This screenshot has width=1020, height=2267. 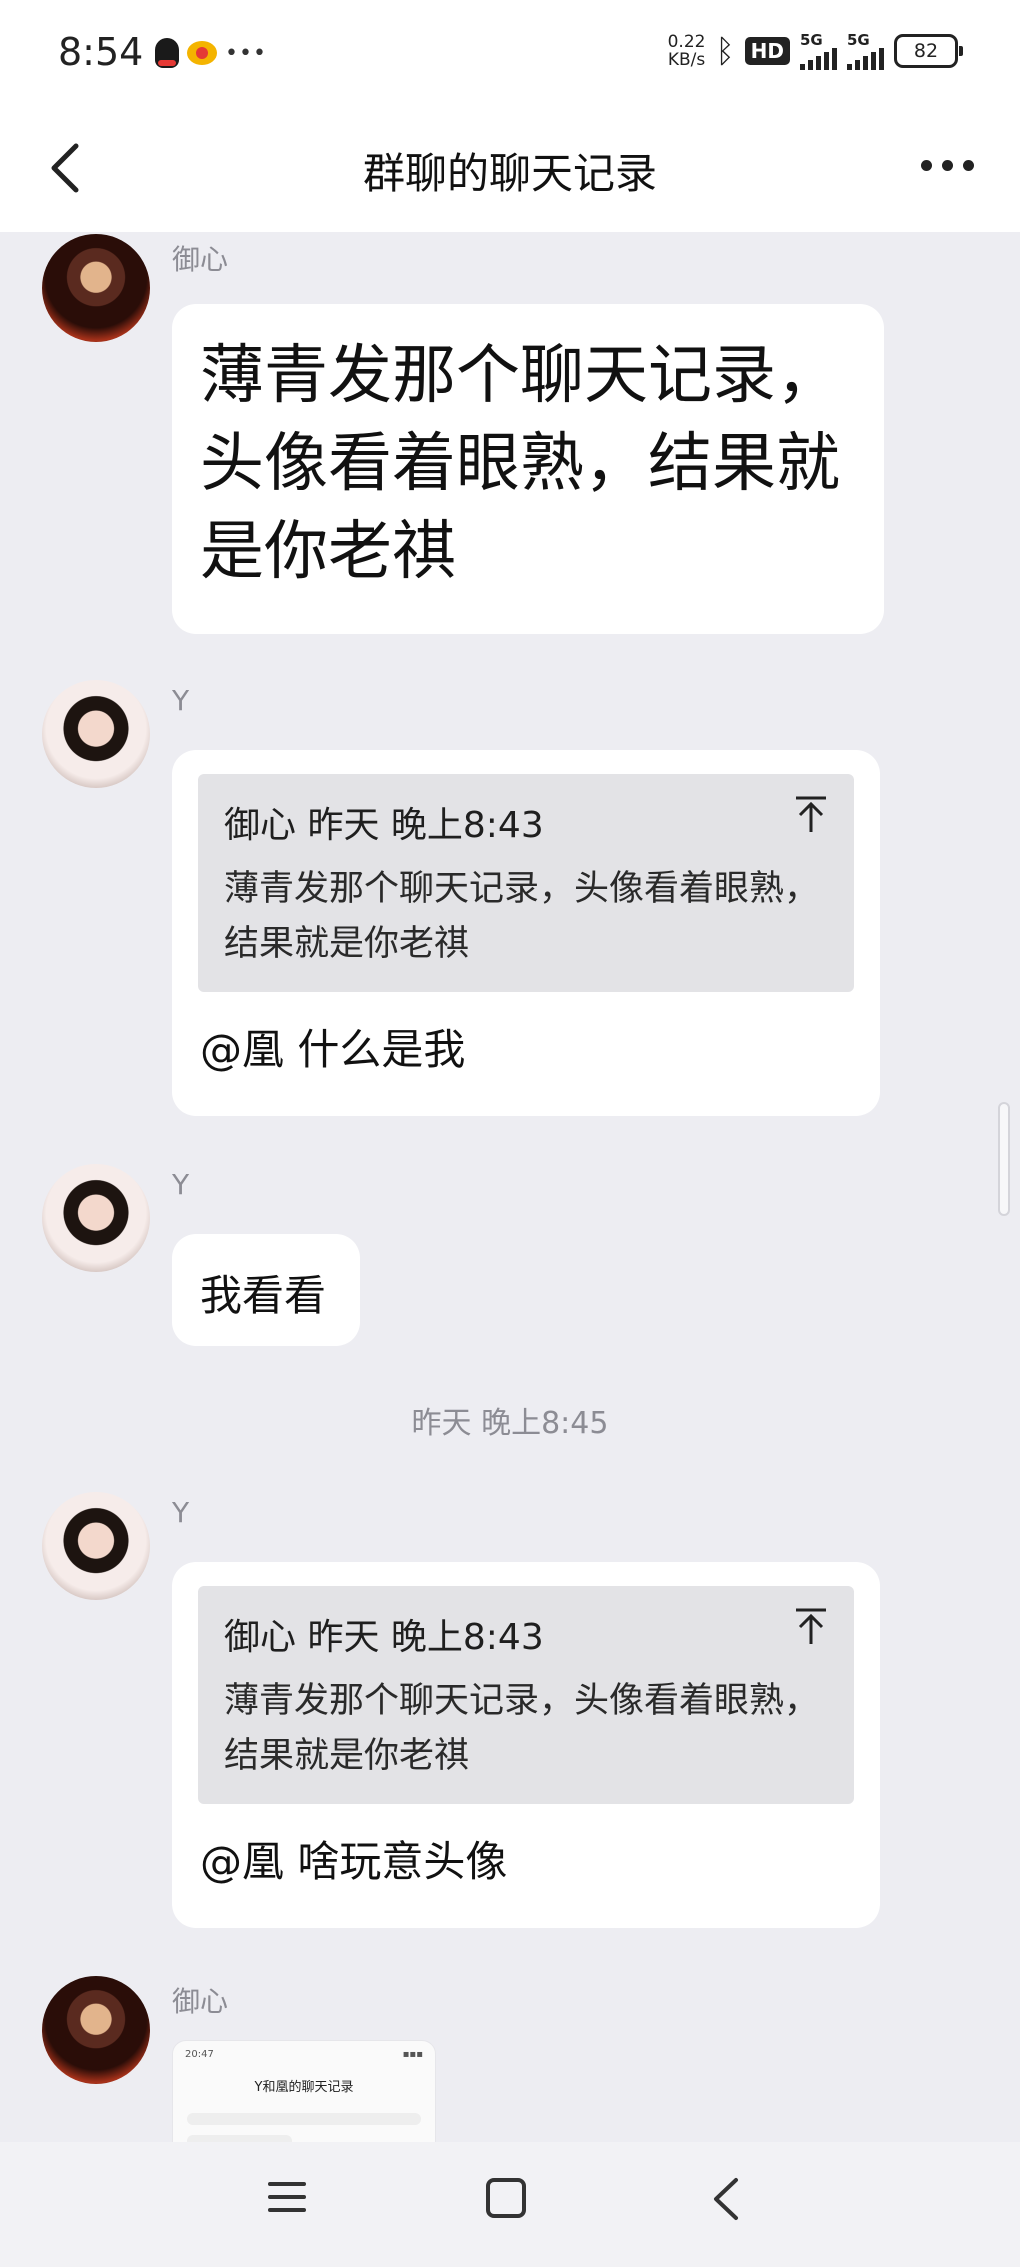 I want to click on network-speed: 0.22 KB/s, so click(x=686, y=51).